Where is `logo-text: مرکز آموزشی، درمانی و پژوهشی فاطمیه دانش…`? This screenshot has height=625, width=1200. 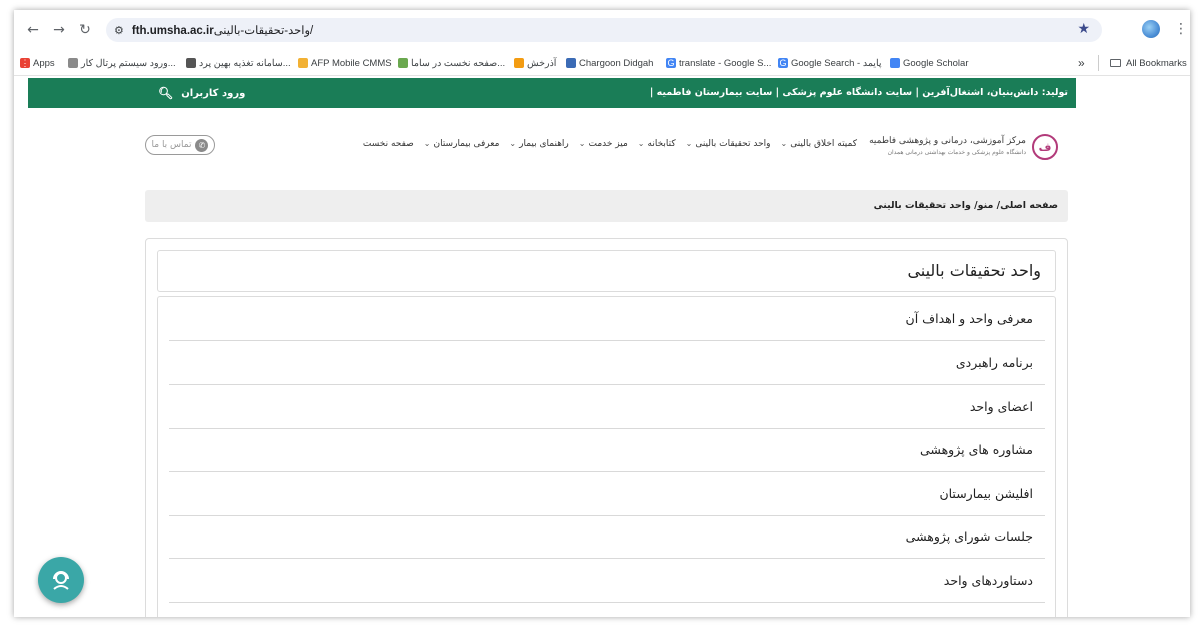 logo-text: مرکز آموزشی، درمانی و پژوهشی فاطمیه دانش… is located at coordinates (947, 147).